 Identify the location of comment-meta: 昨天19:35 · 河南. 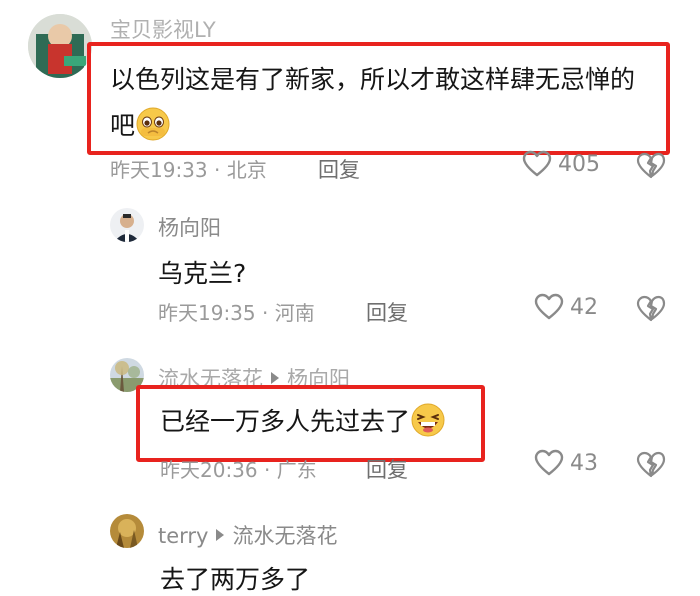
(236, 311).